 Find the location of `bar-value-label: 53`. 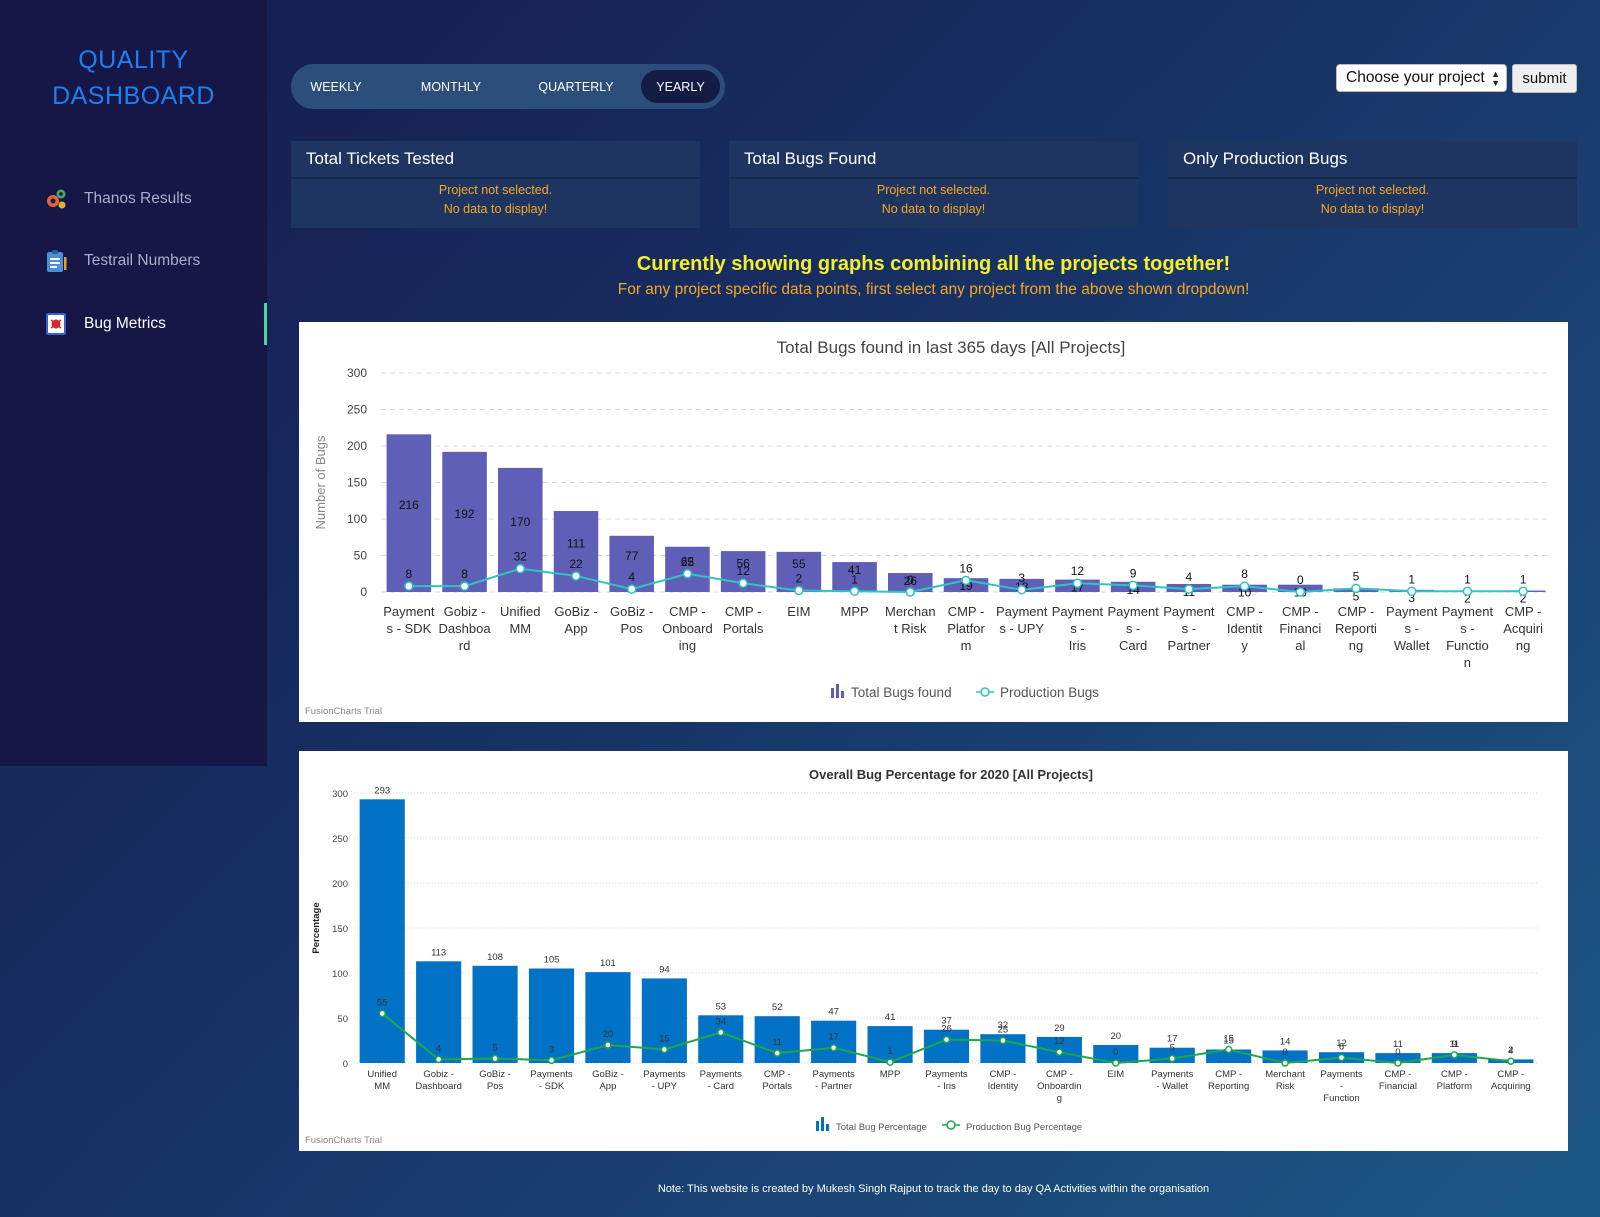

bar-value-label: 53 is located at coordinates (720, 1006).